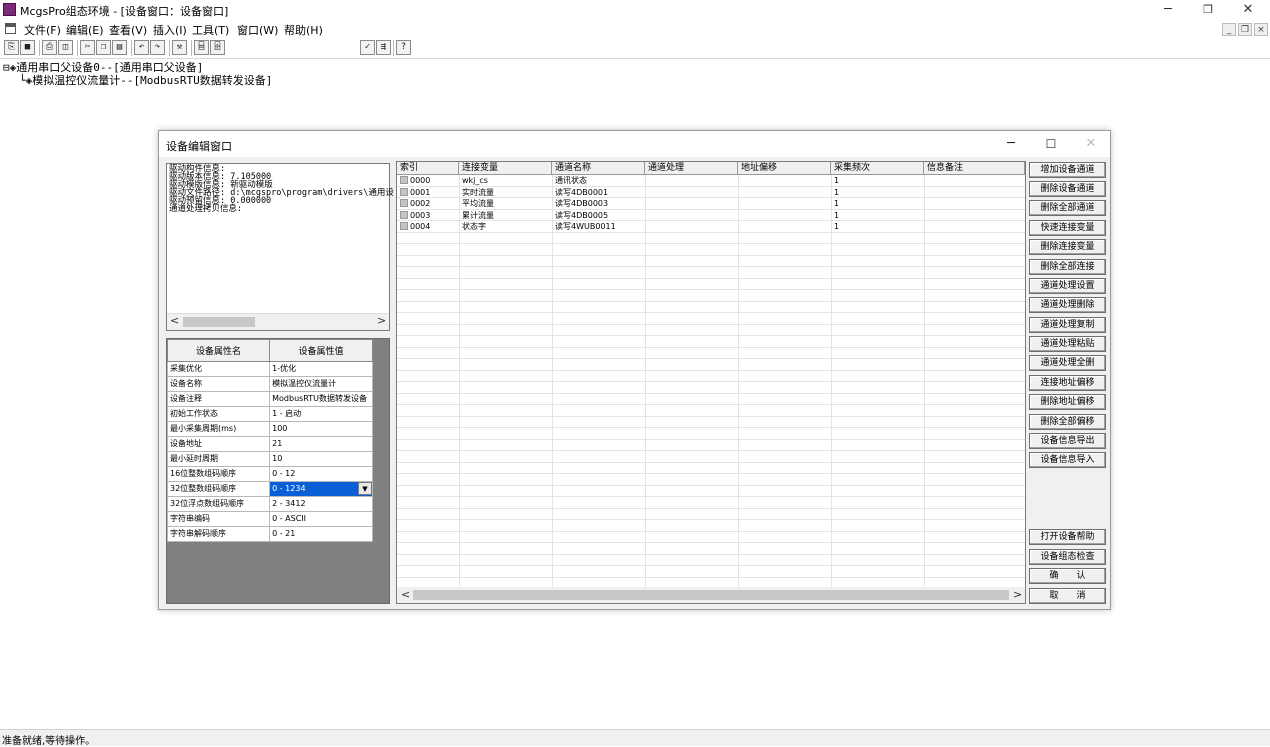 The image size is (1270, 747). Describe the element at coordinates (1011, 144) in the screenshot. I see `dialog-minimize-icon: ─` at that location.